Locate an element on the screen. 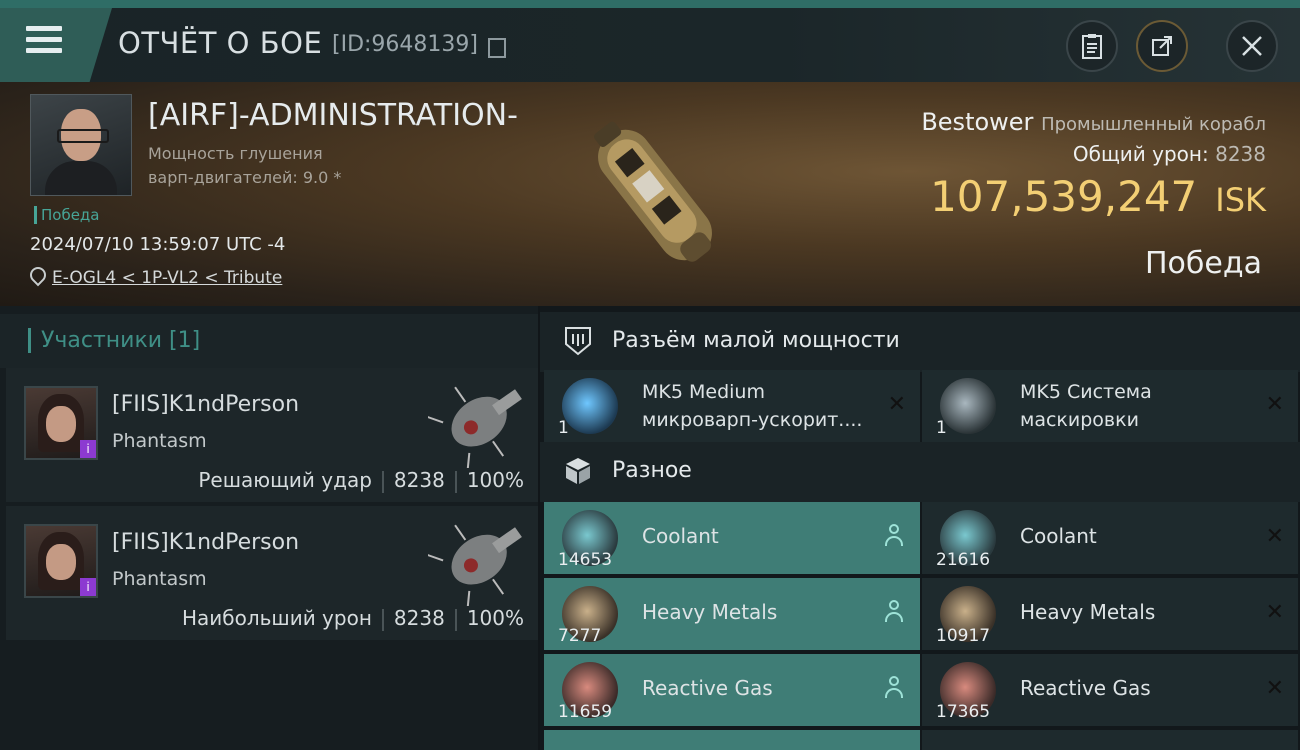 The width and height of the screenshot is (1300, 750). low-slot-section-title: Разъём малой мощности is located at coordinates (756, 340).